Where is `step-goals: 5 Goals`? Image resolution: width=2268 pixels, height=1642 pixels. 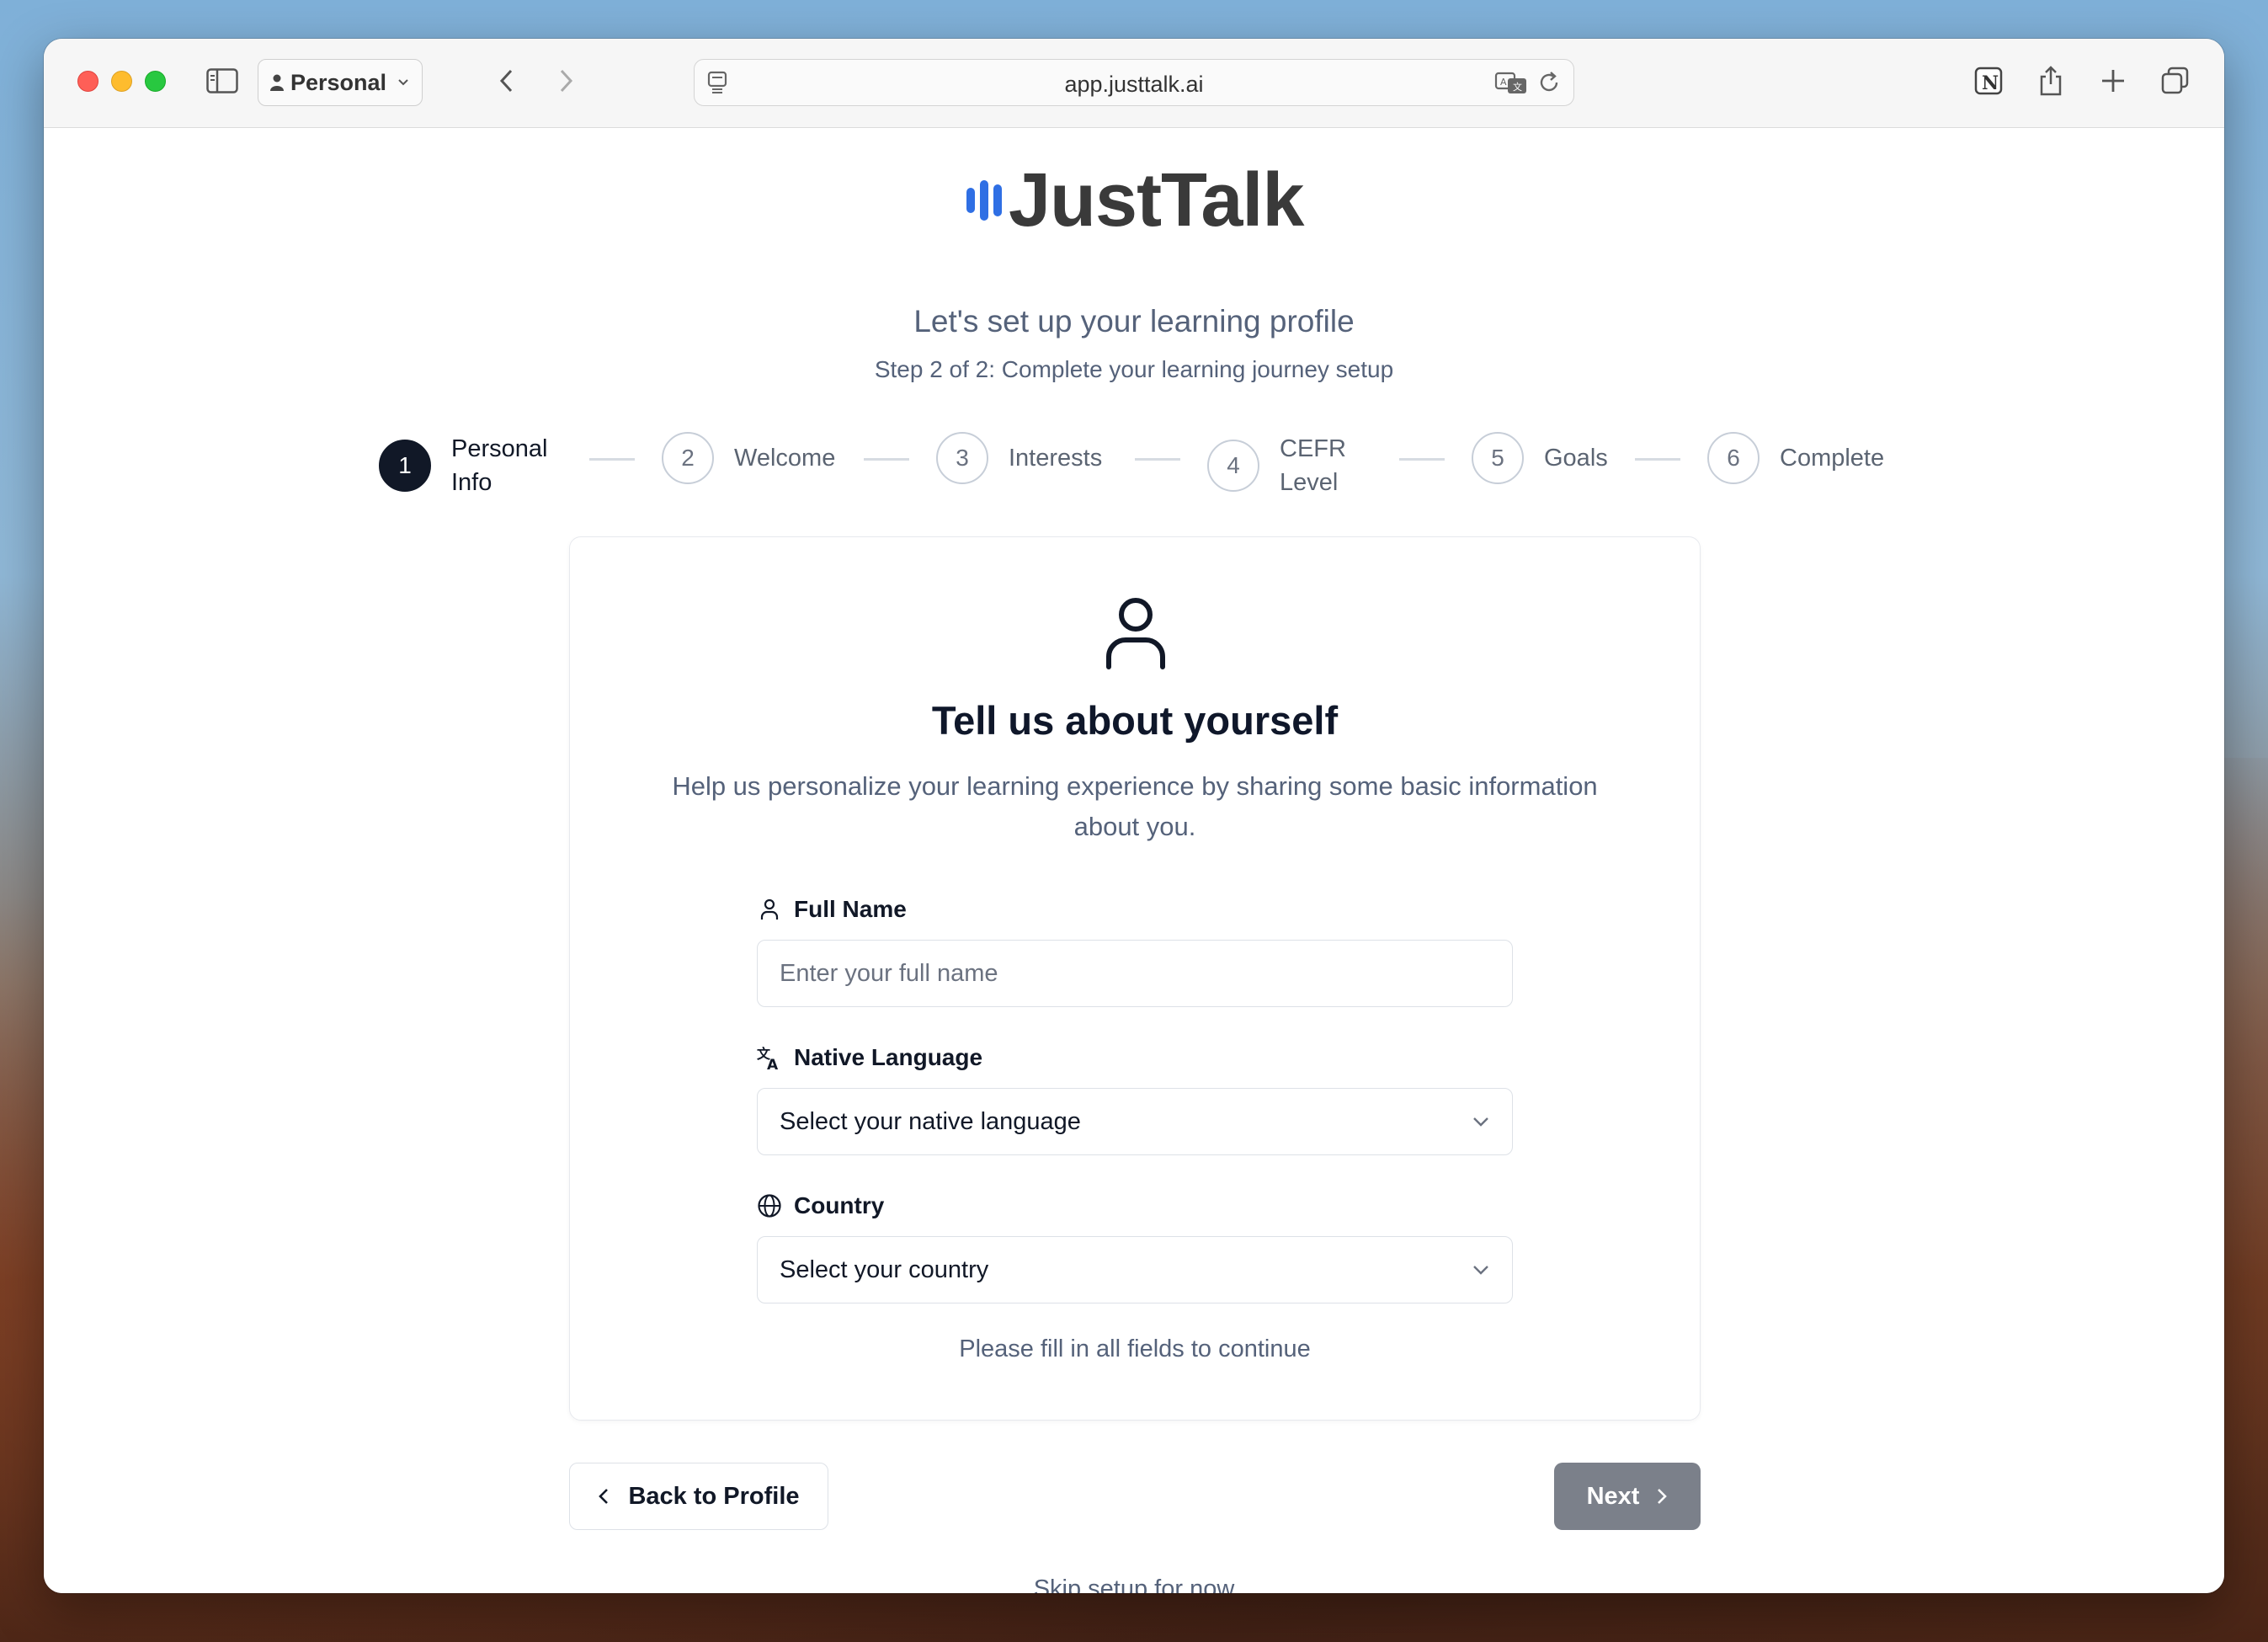
step-goals: 5 Goals is located at coordinates (1540, 458).